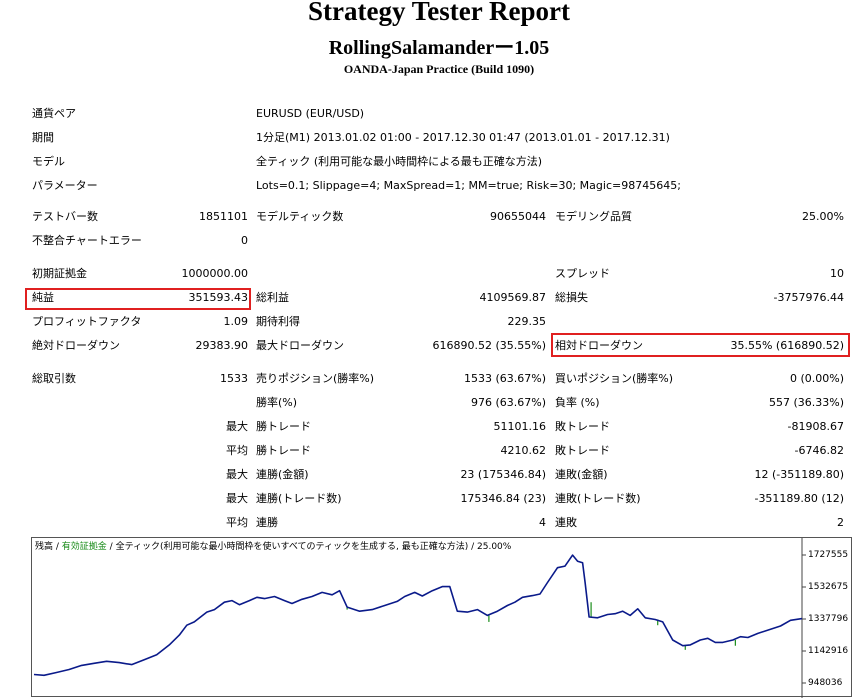 The width and height of the screenshot is (854, 698). Describe the element at coordinates (222, 345) in the screenshot. I see `absolute-drawdown-value: 29383.90` at that location.